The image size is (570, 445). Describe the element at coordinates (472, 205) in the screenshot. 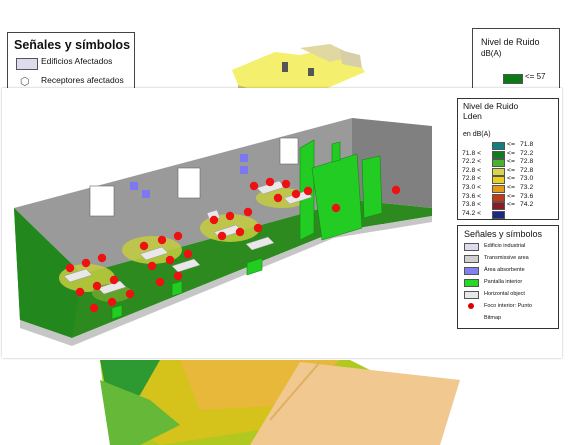

I see `noise-range-low: 73.8 <` at that location.